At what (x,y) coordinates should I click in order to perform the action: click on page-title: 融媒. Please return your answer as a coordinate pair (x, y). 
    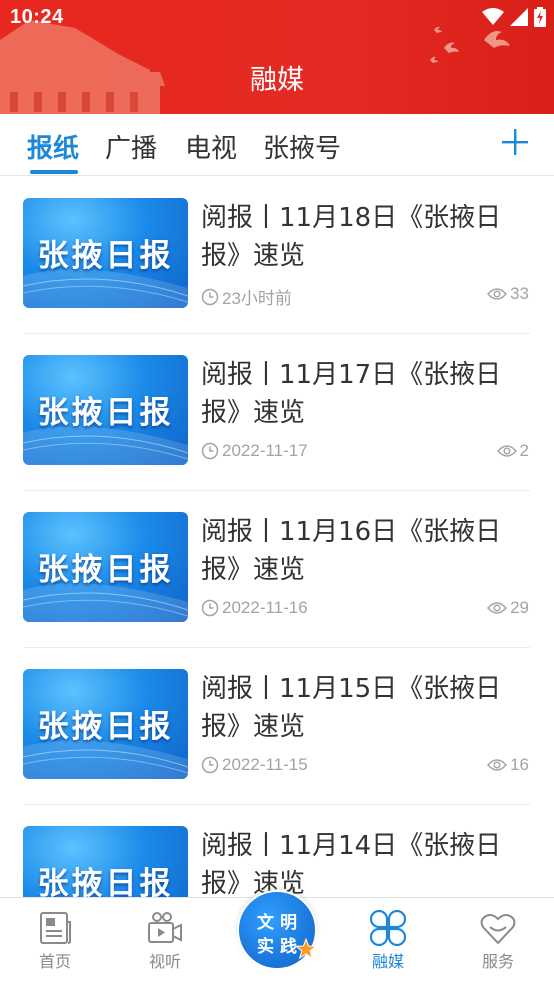
    Looking at the image, I should click on (277, 80).